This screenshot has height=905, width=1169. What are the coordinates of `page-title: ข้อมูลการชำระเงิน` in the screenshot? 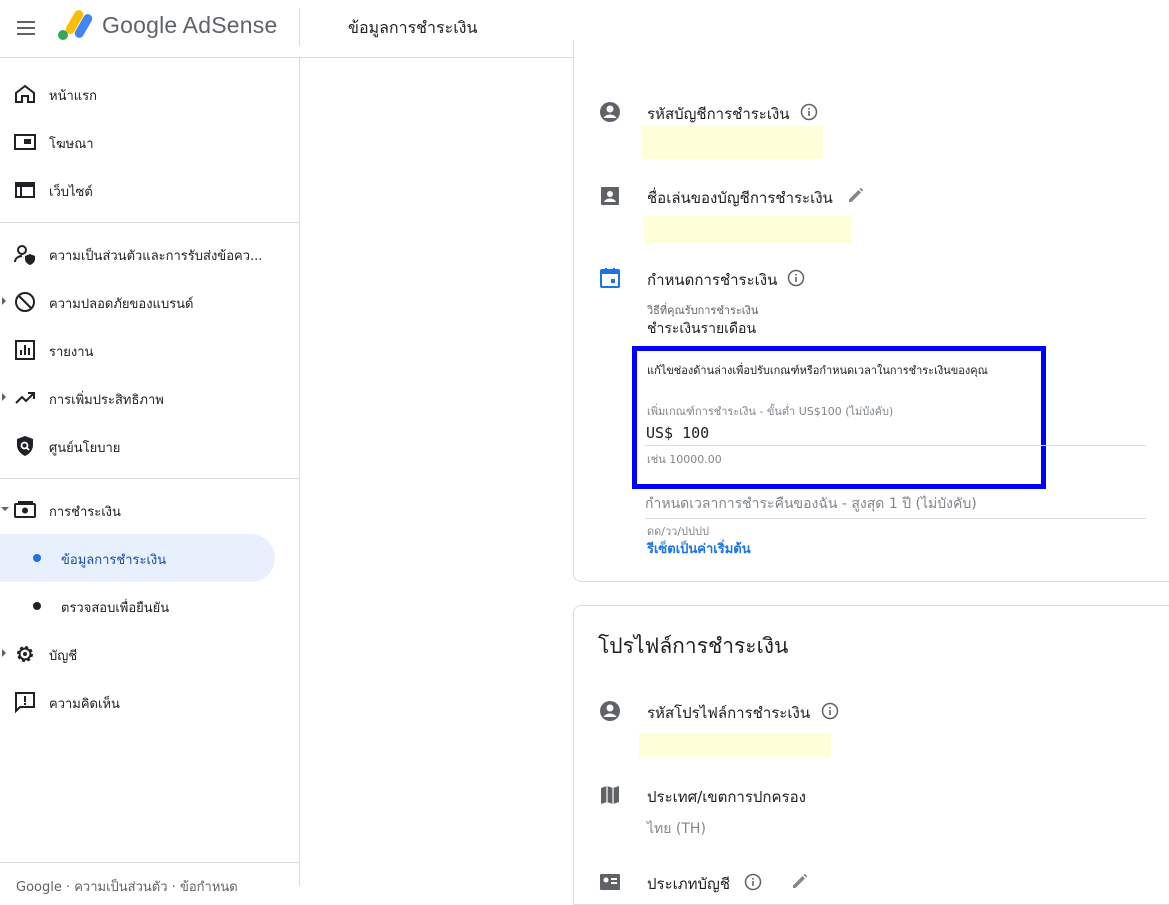 It's located at (413, 27).